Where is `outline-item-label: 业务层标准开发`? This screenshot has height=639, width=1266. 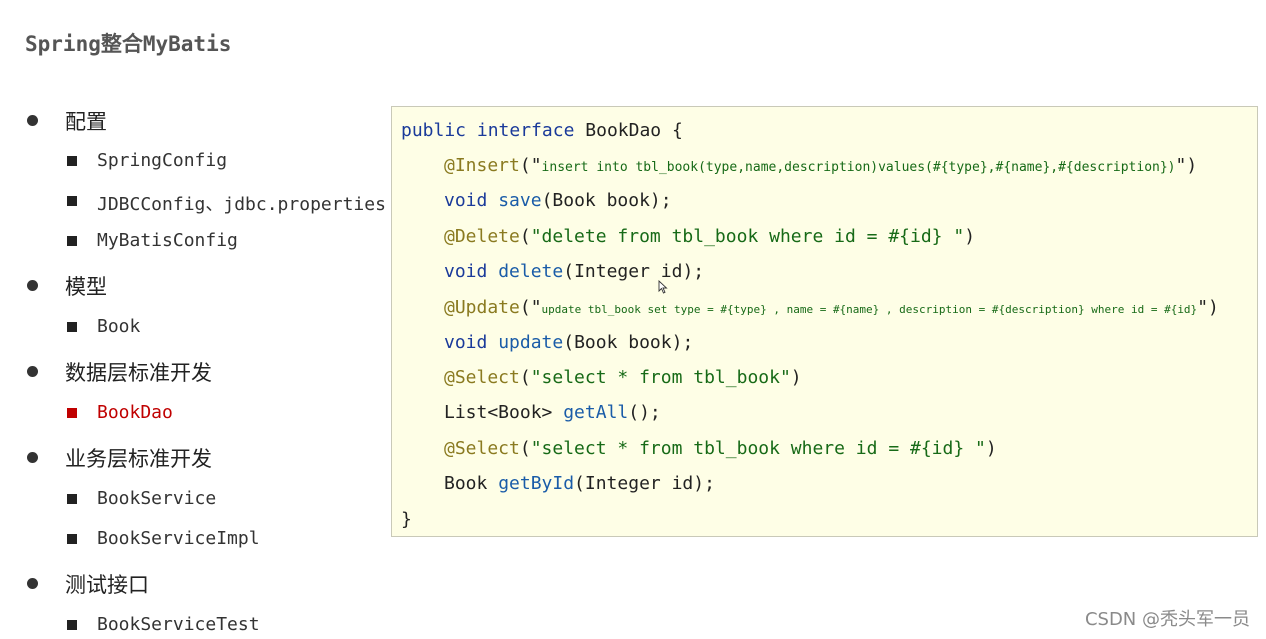
outline-item-label: 业务层标准开发 is located at coordinates (138, 459).